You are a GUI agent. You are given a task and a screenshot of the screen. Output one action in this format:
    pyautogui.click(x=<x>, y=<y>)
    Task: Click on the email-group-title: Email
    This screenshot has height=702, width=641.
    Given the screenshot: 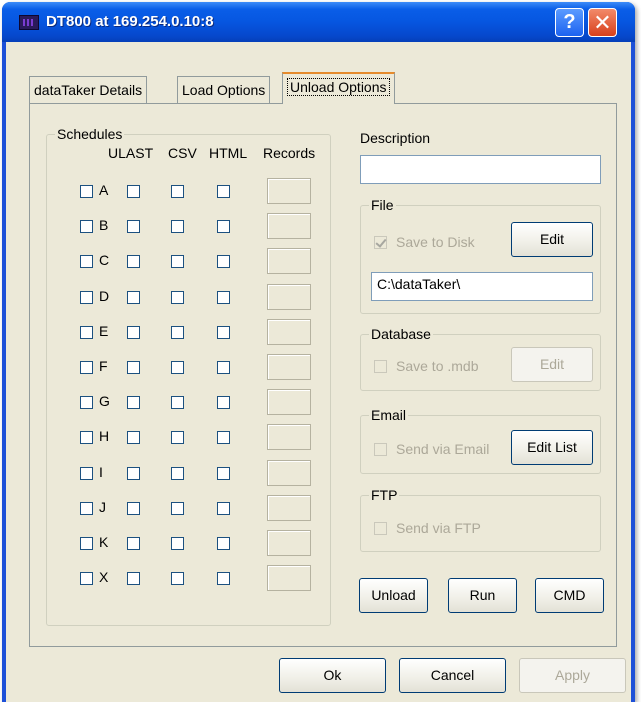 What is the action you would take?
    pyautogui.click(x=389, y=415)
    